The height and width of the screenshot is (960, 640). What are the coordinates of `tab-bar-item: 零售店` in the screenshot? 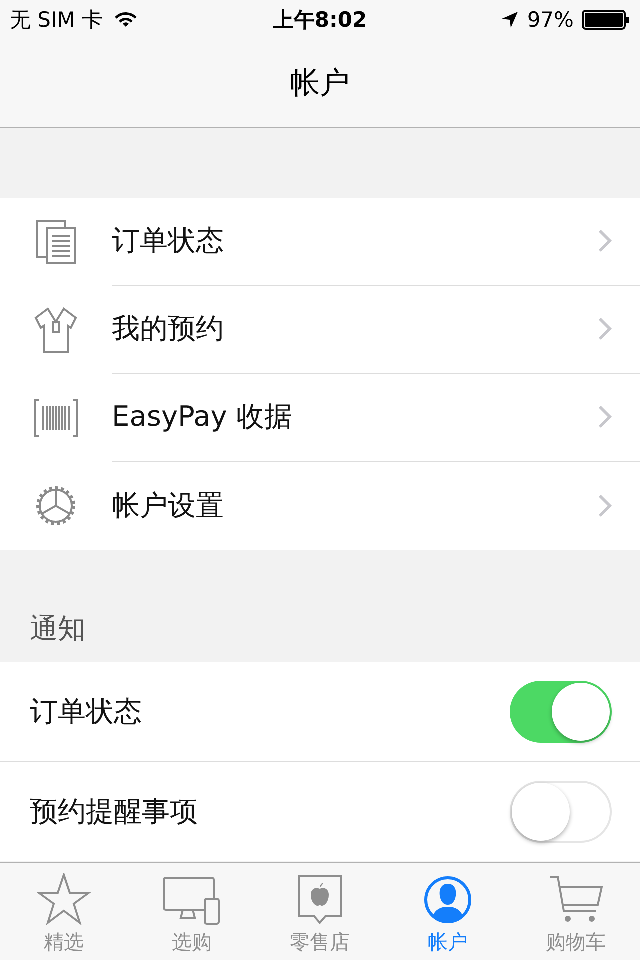 It's located at (320, 911).